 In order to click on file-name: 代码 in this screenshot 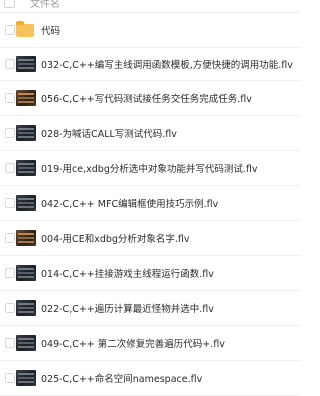, I will do `click(50, 30)`.